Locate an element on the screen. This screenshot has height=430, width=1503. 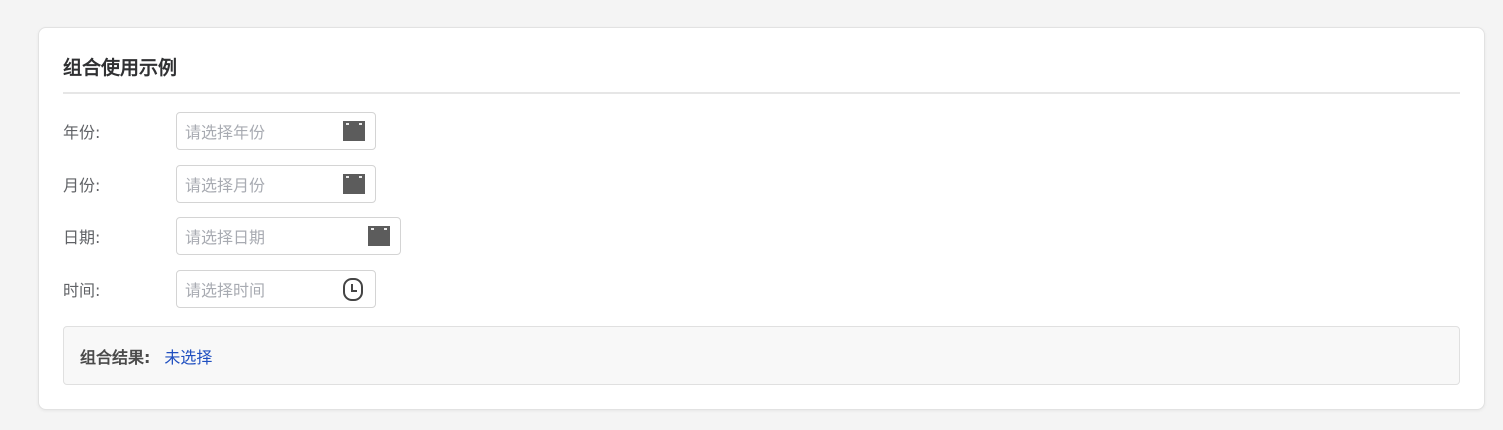
date-label: 日期: is located at coordinates (82, 237).